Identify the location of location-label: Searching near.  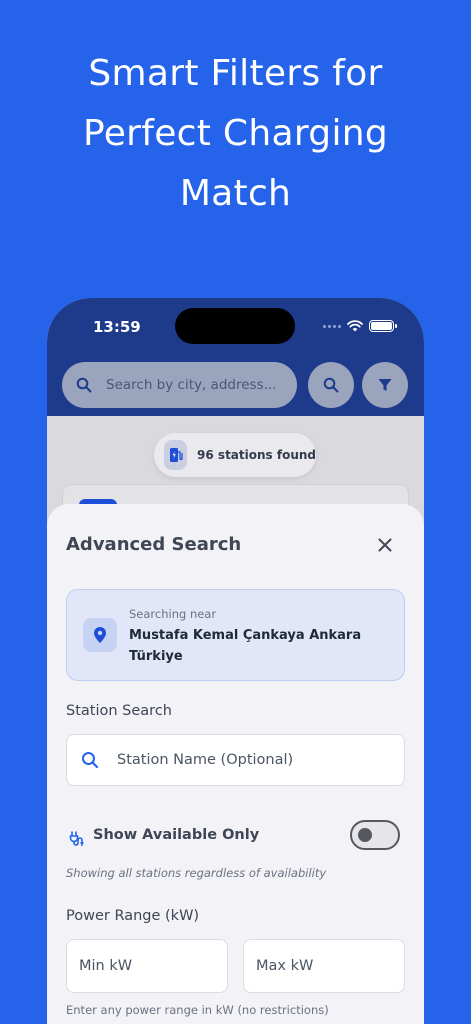
(173, 614).